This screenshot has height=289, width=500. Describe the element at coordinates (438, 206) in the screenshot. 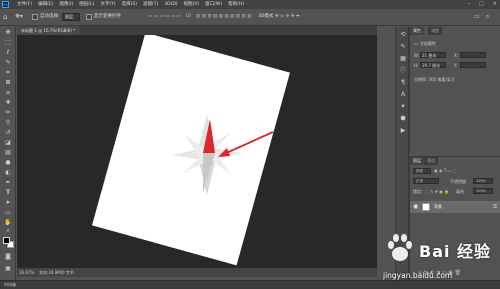

I see `layer-name: 背景` at that location.